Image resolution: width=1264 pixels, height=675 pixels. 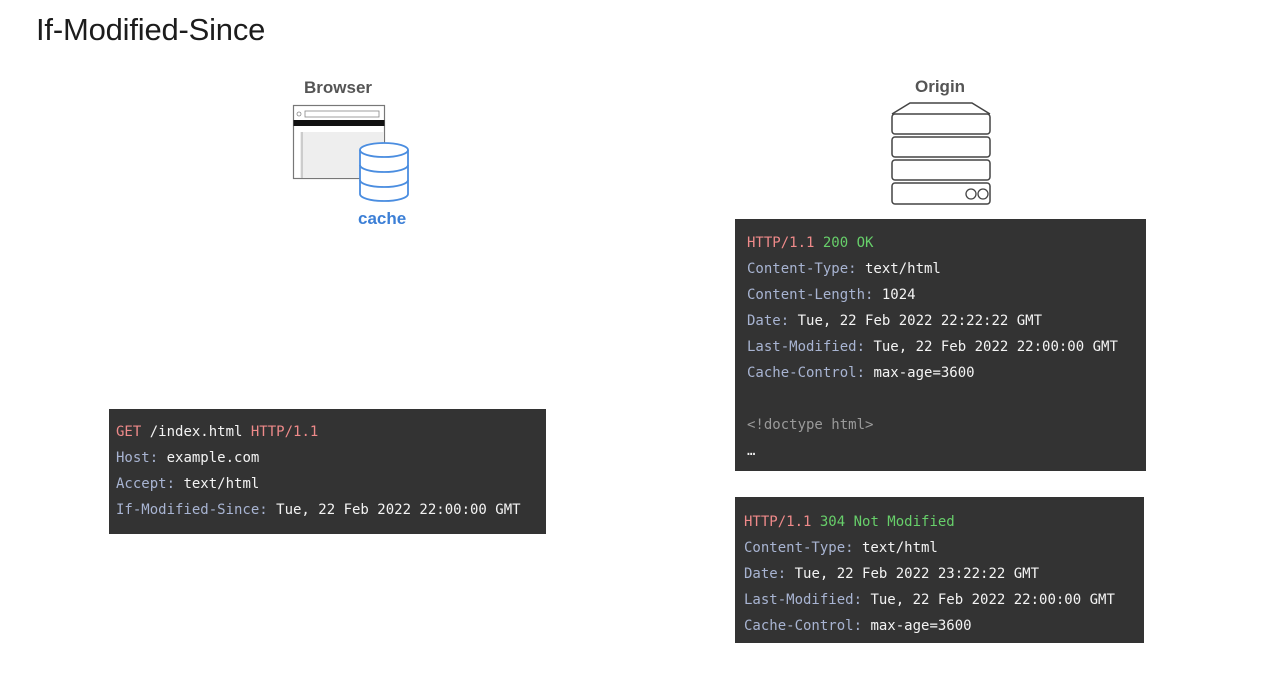 What do you see at coordinates (941, 153) in the screenshot?
I see `server-stack-icon` at bounding box center [941, 153].